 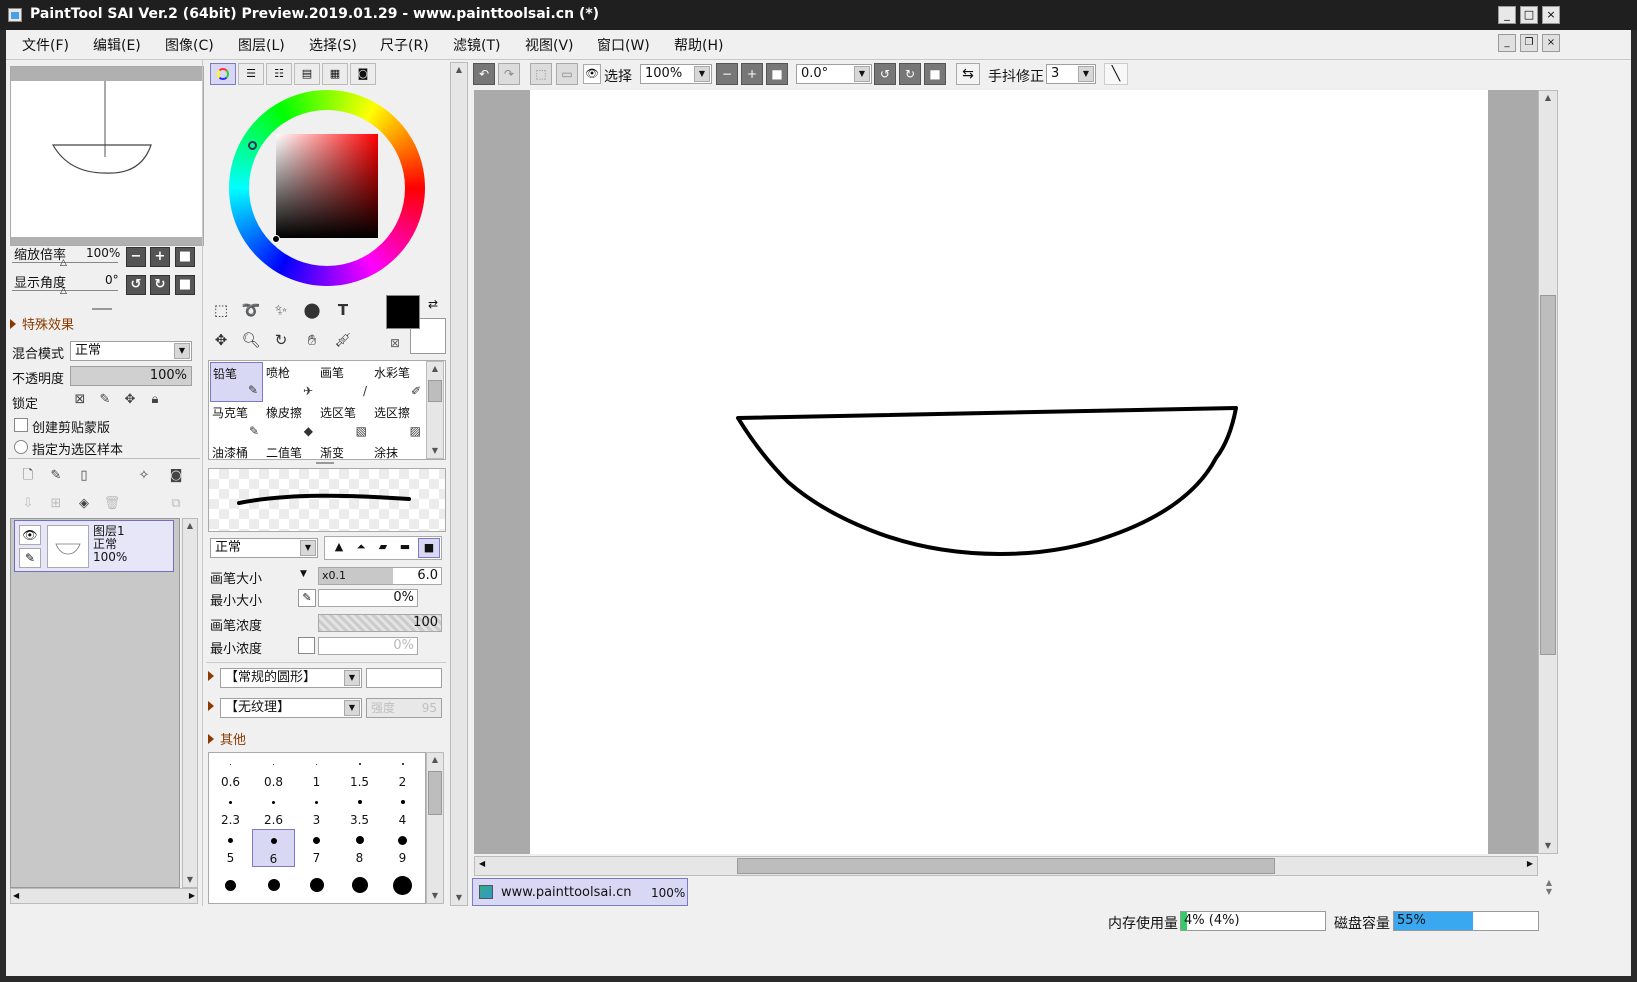 What do you see at coordinates (484, 74) in the screenshot?
I see `undo-button: ↶` at bounding box center [484, 74].